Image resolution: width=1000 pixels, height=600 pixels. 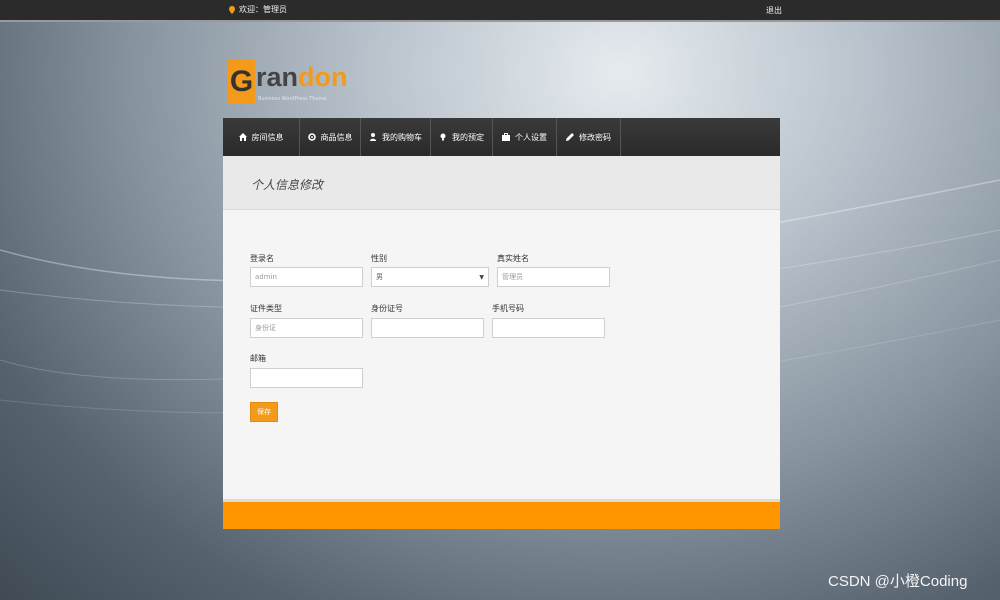 I want to click on chevron-down-icon: ▼, so click(x=481, y=277).